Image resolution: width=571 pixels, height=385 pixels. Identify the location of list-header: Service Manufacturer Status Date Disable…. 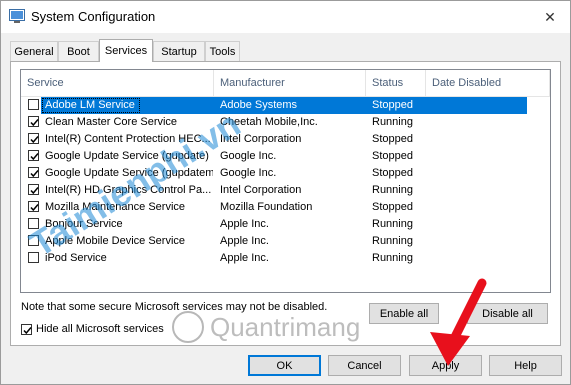
(285, 83).